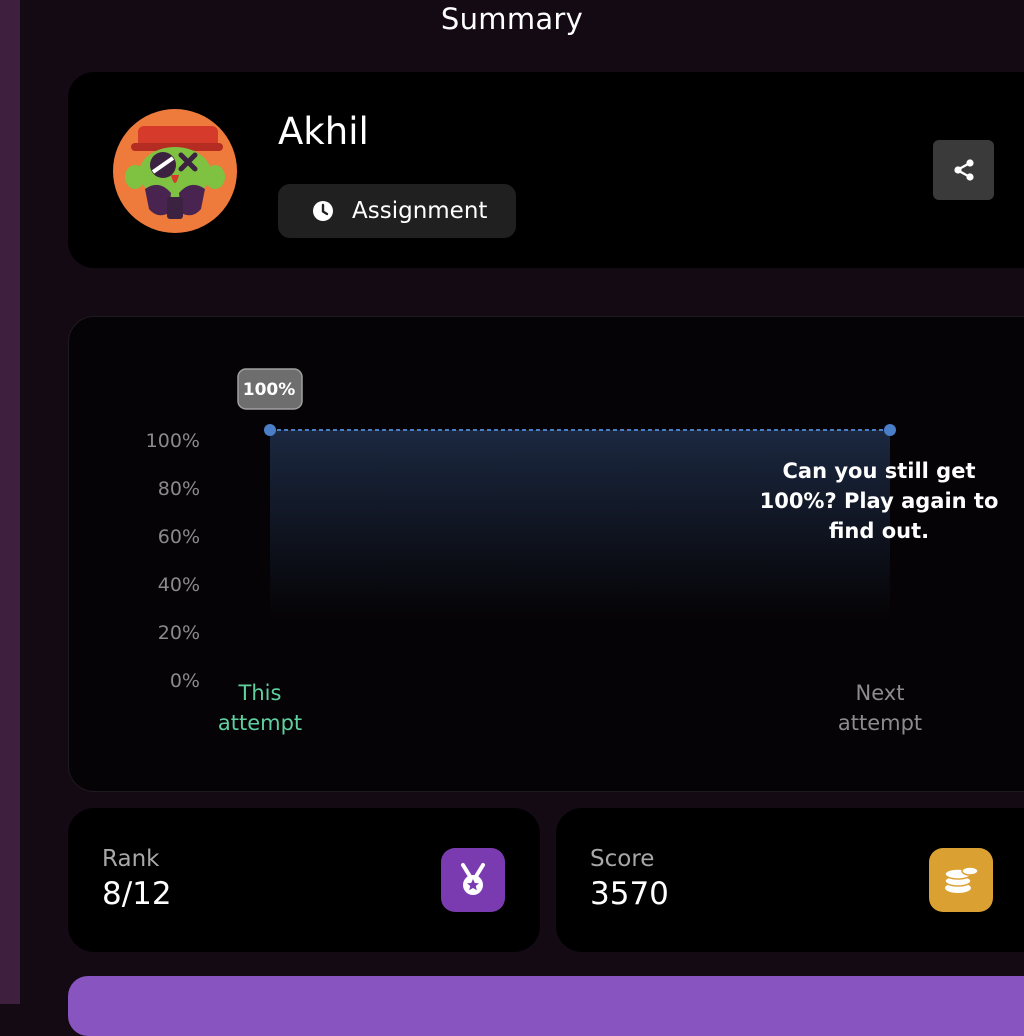 The height and width of the screenshot is (1036, 1024). What do you see at coordinates (629, 894) in the screenshot?
I see `score-value: 3570` at bounding box center [629, 894].